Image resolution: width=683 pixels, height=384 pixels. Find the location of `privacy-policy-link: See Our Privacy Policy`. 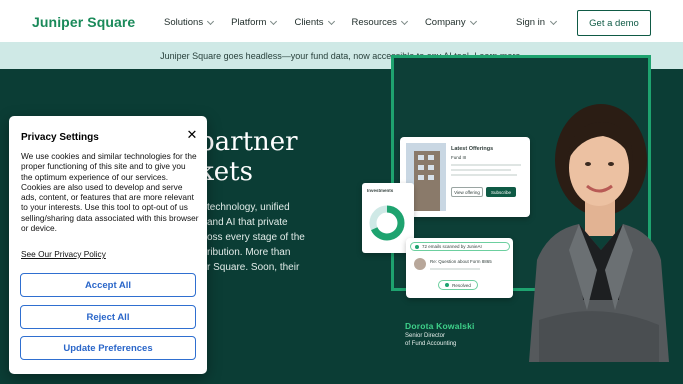

privacy-policy-link: See Our Privacy Policy is located at coordinates (63, 254).